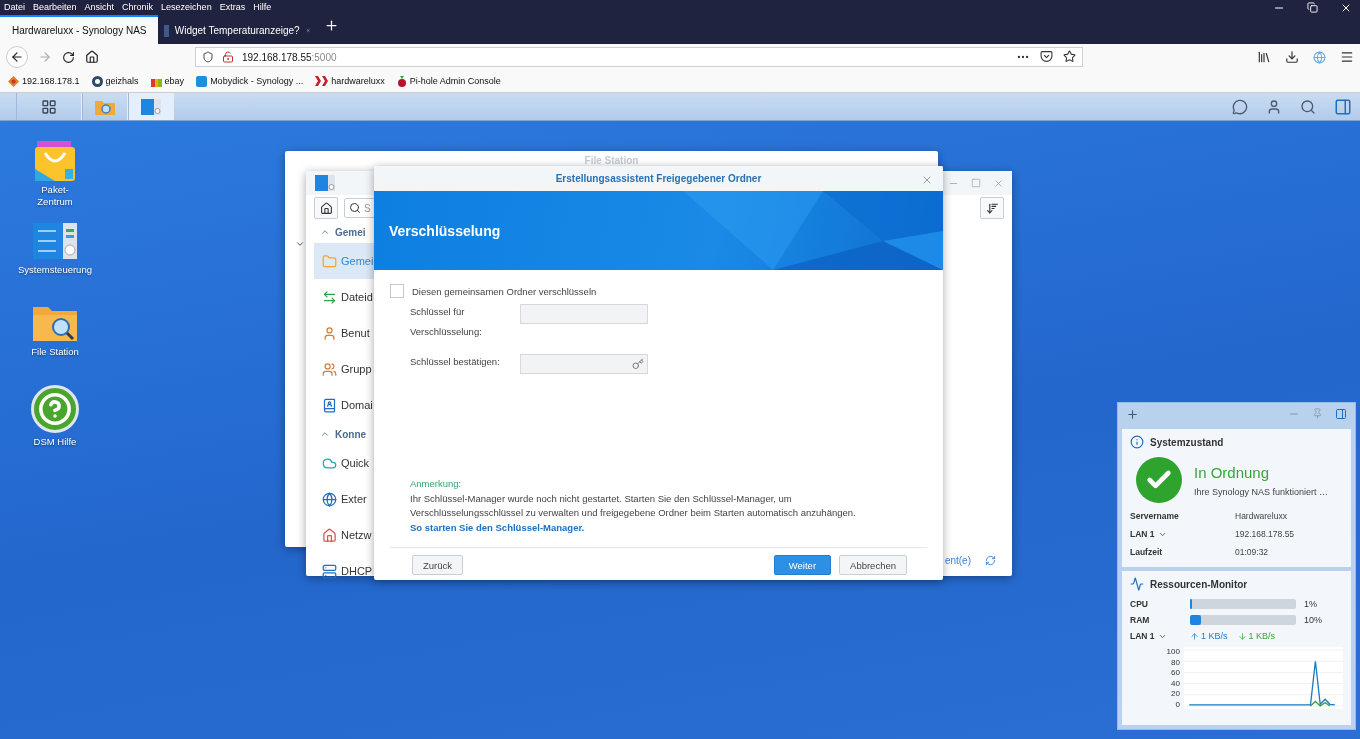  Describe the element at coordinates (1214, 636) in the screenshot. I see `upload-rate: 1 KB/s` at that location.